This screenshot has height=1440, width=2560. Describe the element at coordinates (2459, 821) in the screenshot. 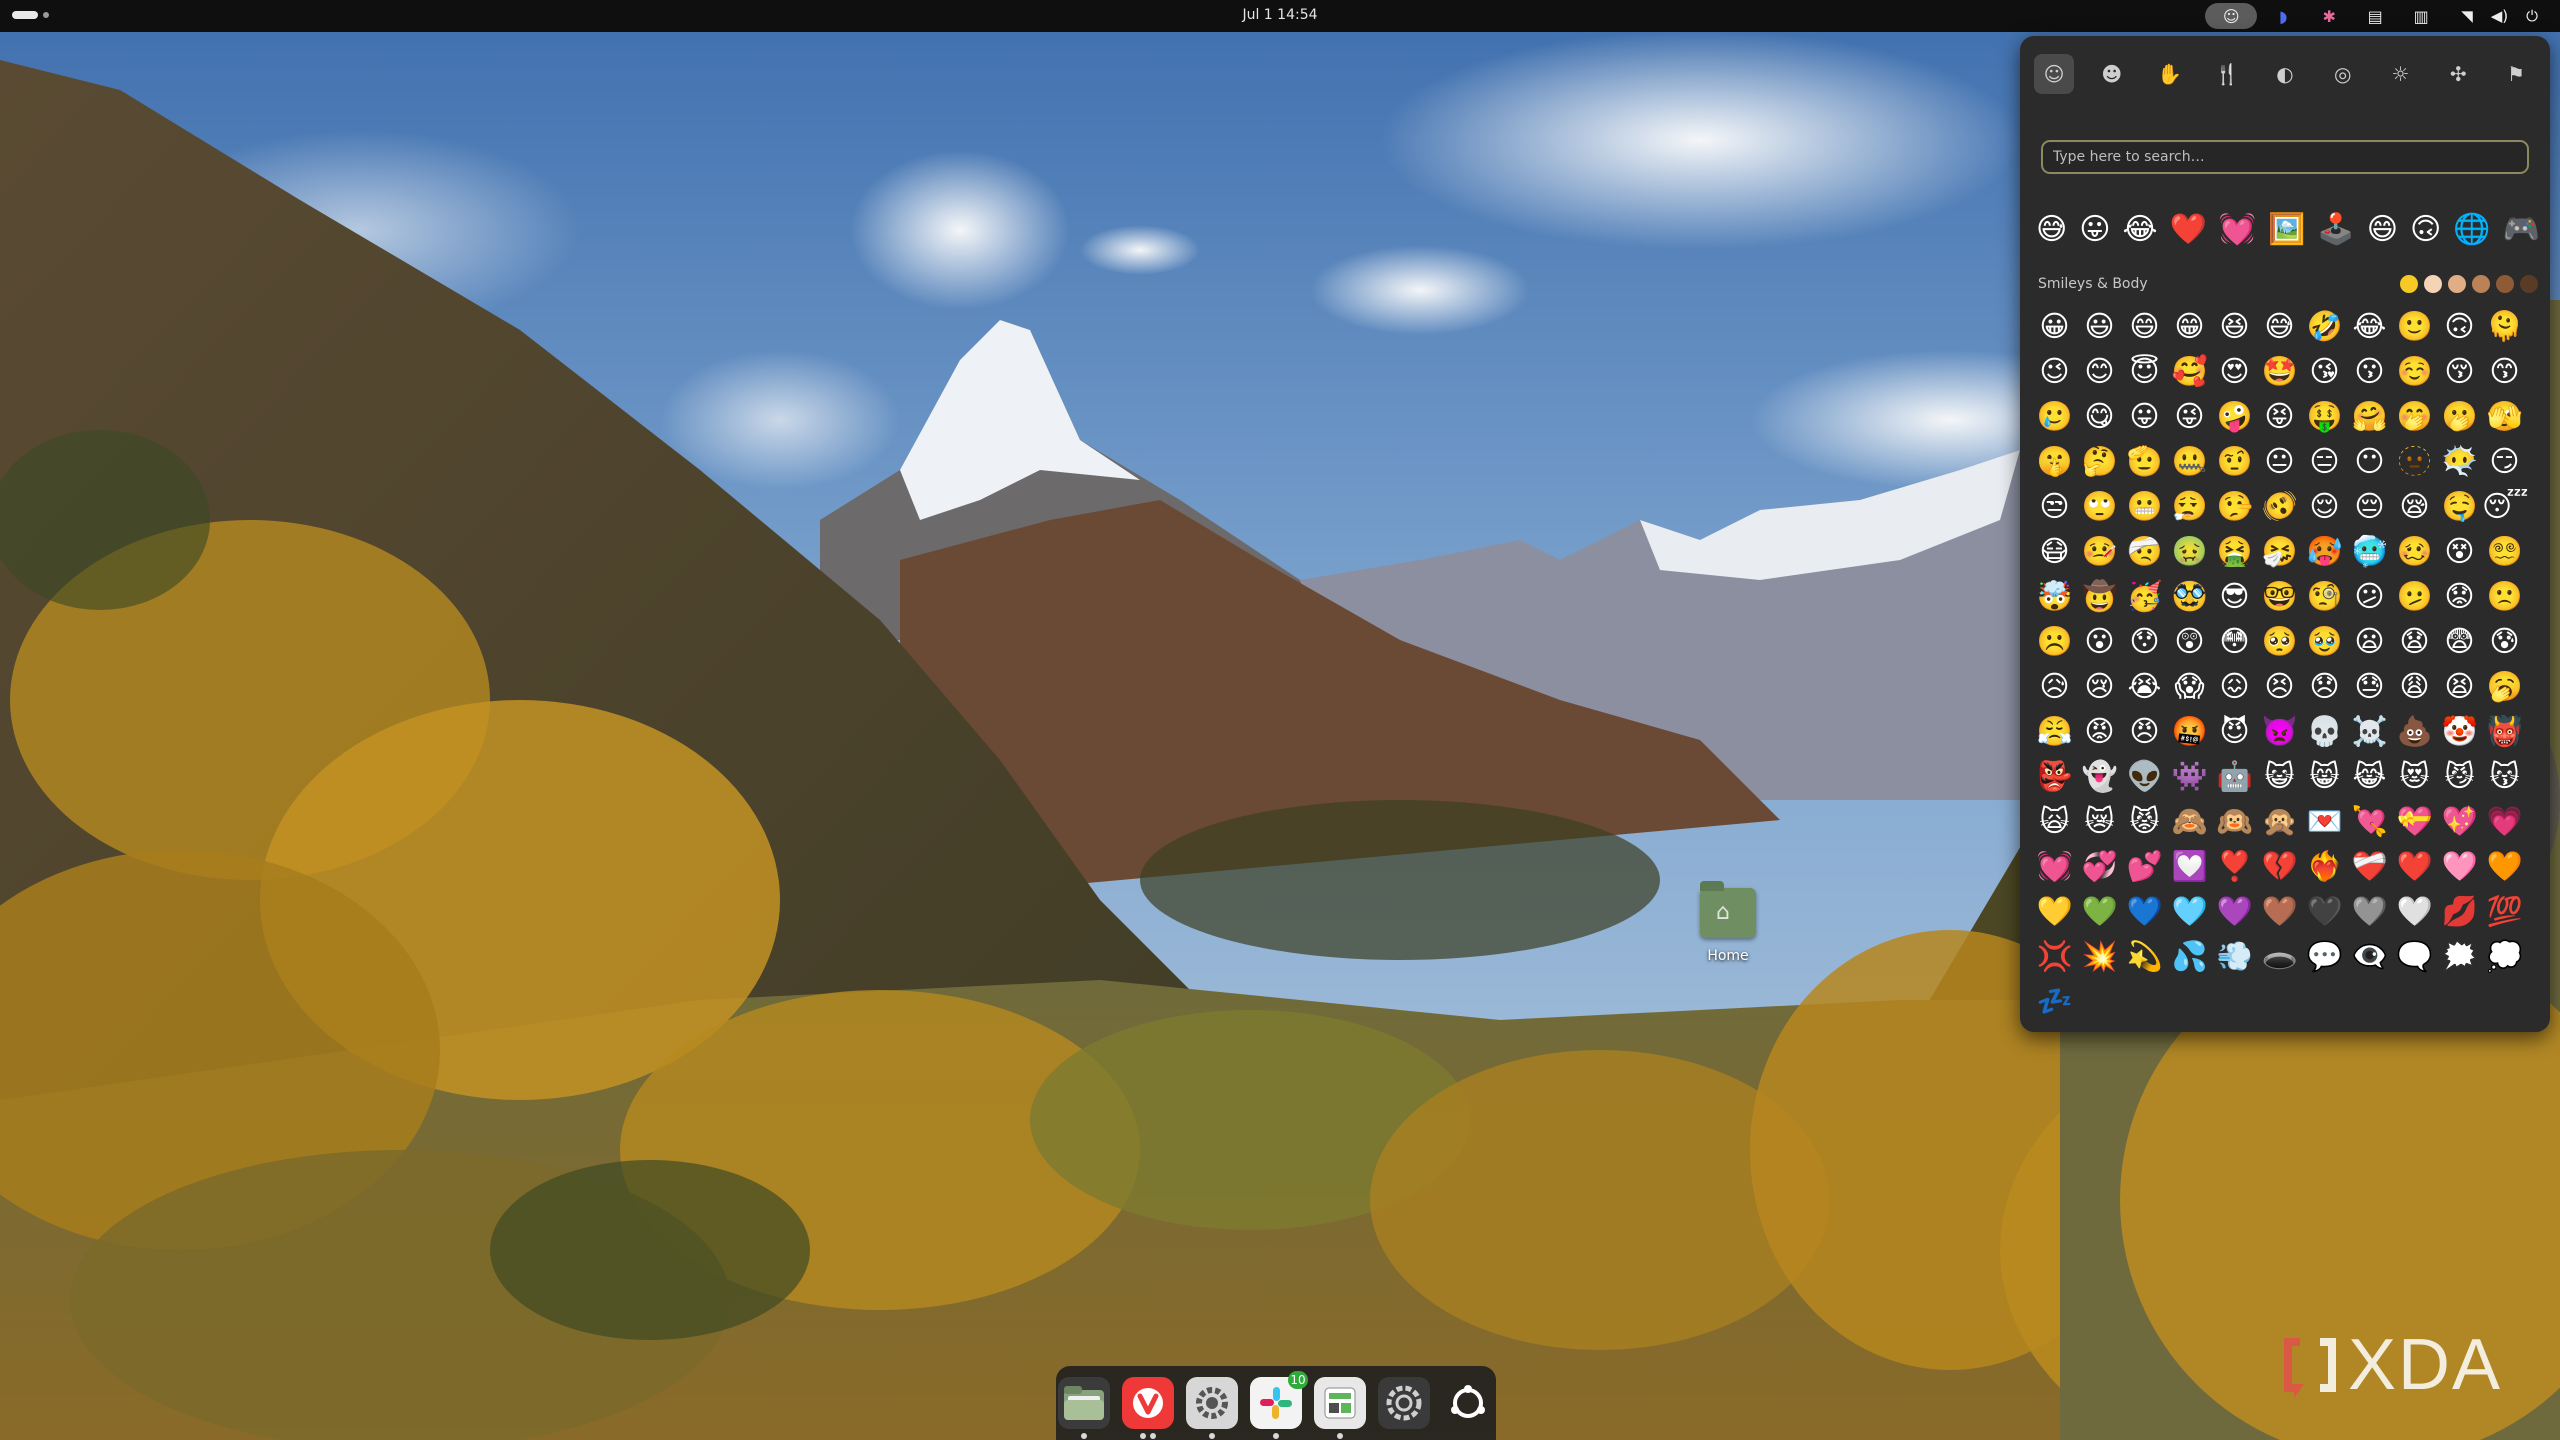

I see `emoji-button: 💖` at that location.